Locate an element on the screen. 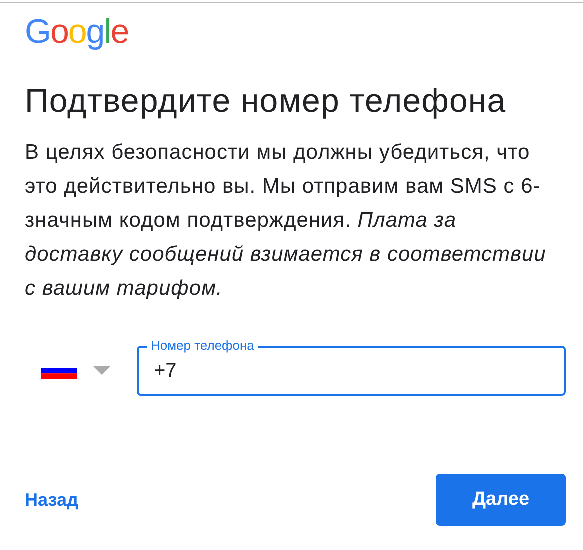 The width and height of the screenshot is (583, 550). next-button: Далее is located at coordinates (501, 500).